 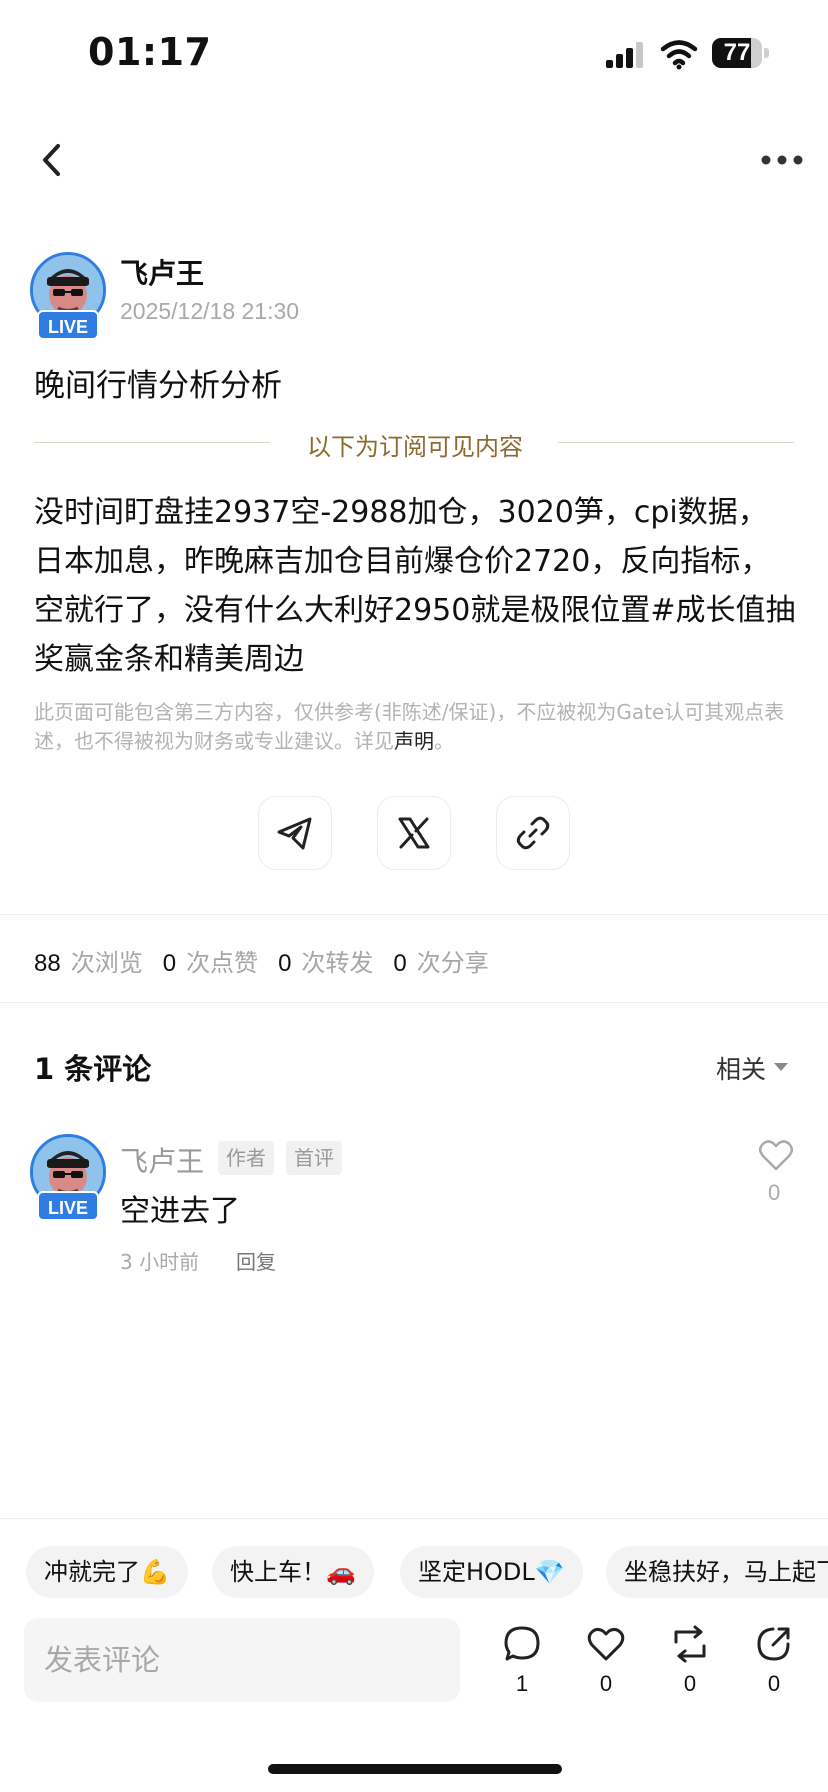 I want to click on share-x-button, so click(x=414, y=833).